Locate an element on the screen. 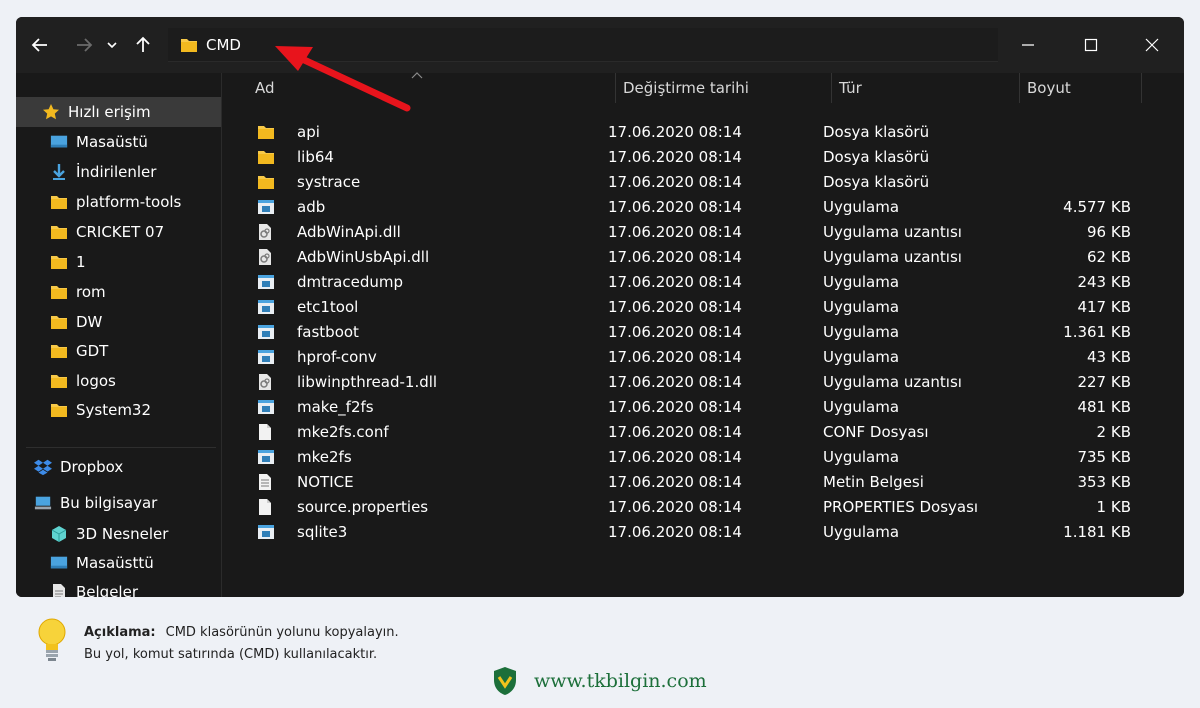 Image resolution: width=1200 pixels, height=708 pixels. sidebar-item-quick-access: Hızlı erişim is located at coordinates (118, 112).